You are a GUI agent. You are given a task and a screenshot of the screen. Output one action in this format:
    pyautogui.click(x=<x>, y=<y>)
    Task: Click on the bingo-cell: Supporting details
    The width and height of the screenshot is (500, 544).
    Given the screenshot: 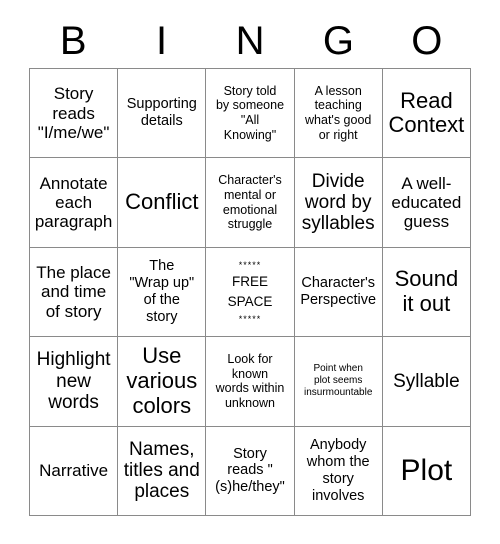 What is the action you would take?
    pyautogui.click(x=162, y=114)
    